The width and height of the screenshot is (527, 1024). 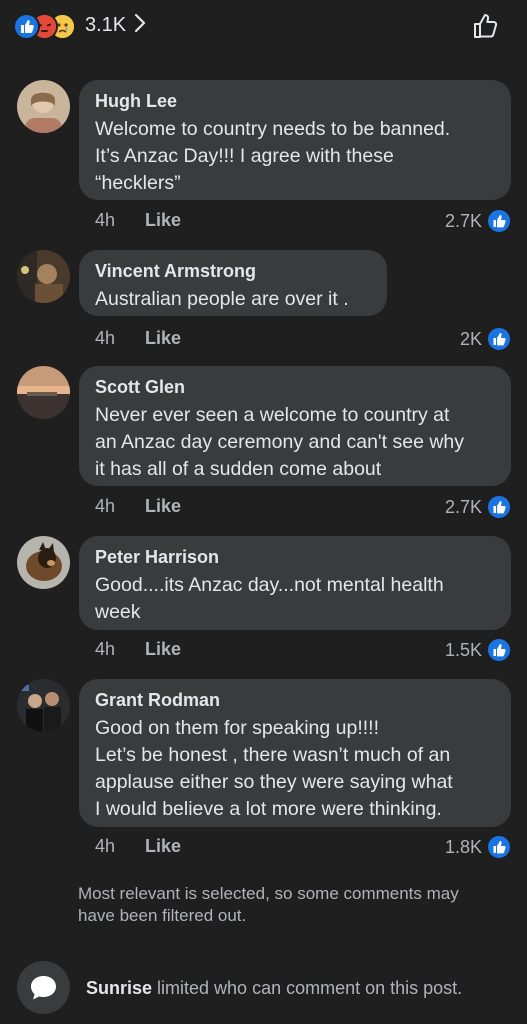 I want to click on comment-author: Hugh Lee, so click(x=295, y=101).